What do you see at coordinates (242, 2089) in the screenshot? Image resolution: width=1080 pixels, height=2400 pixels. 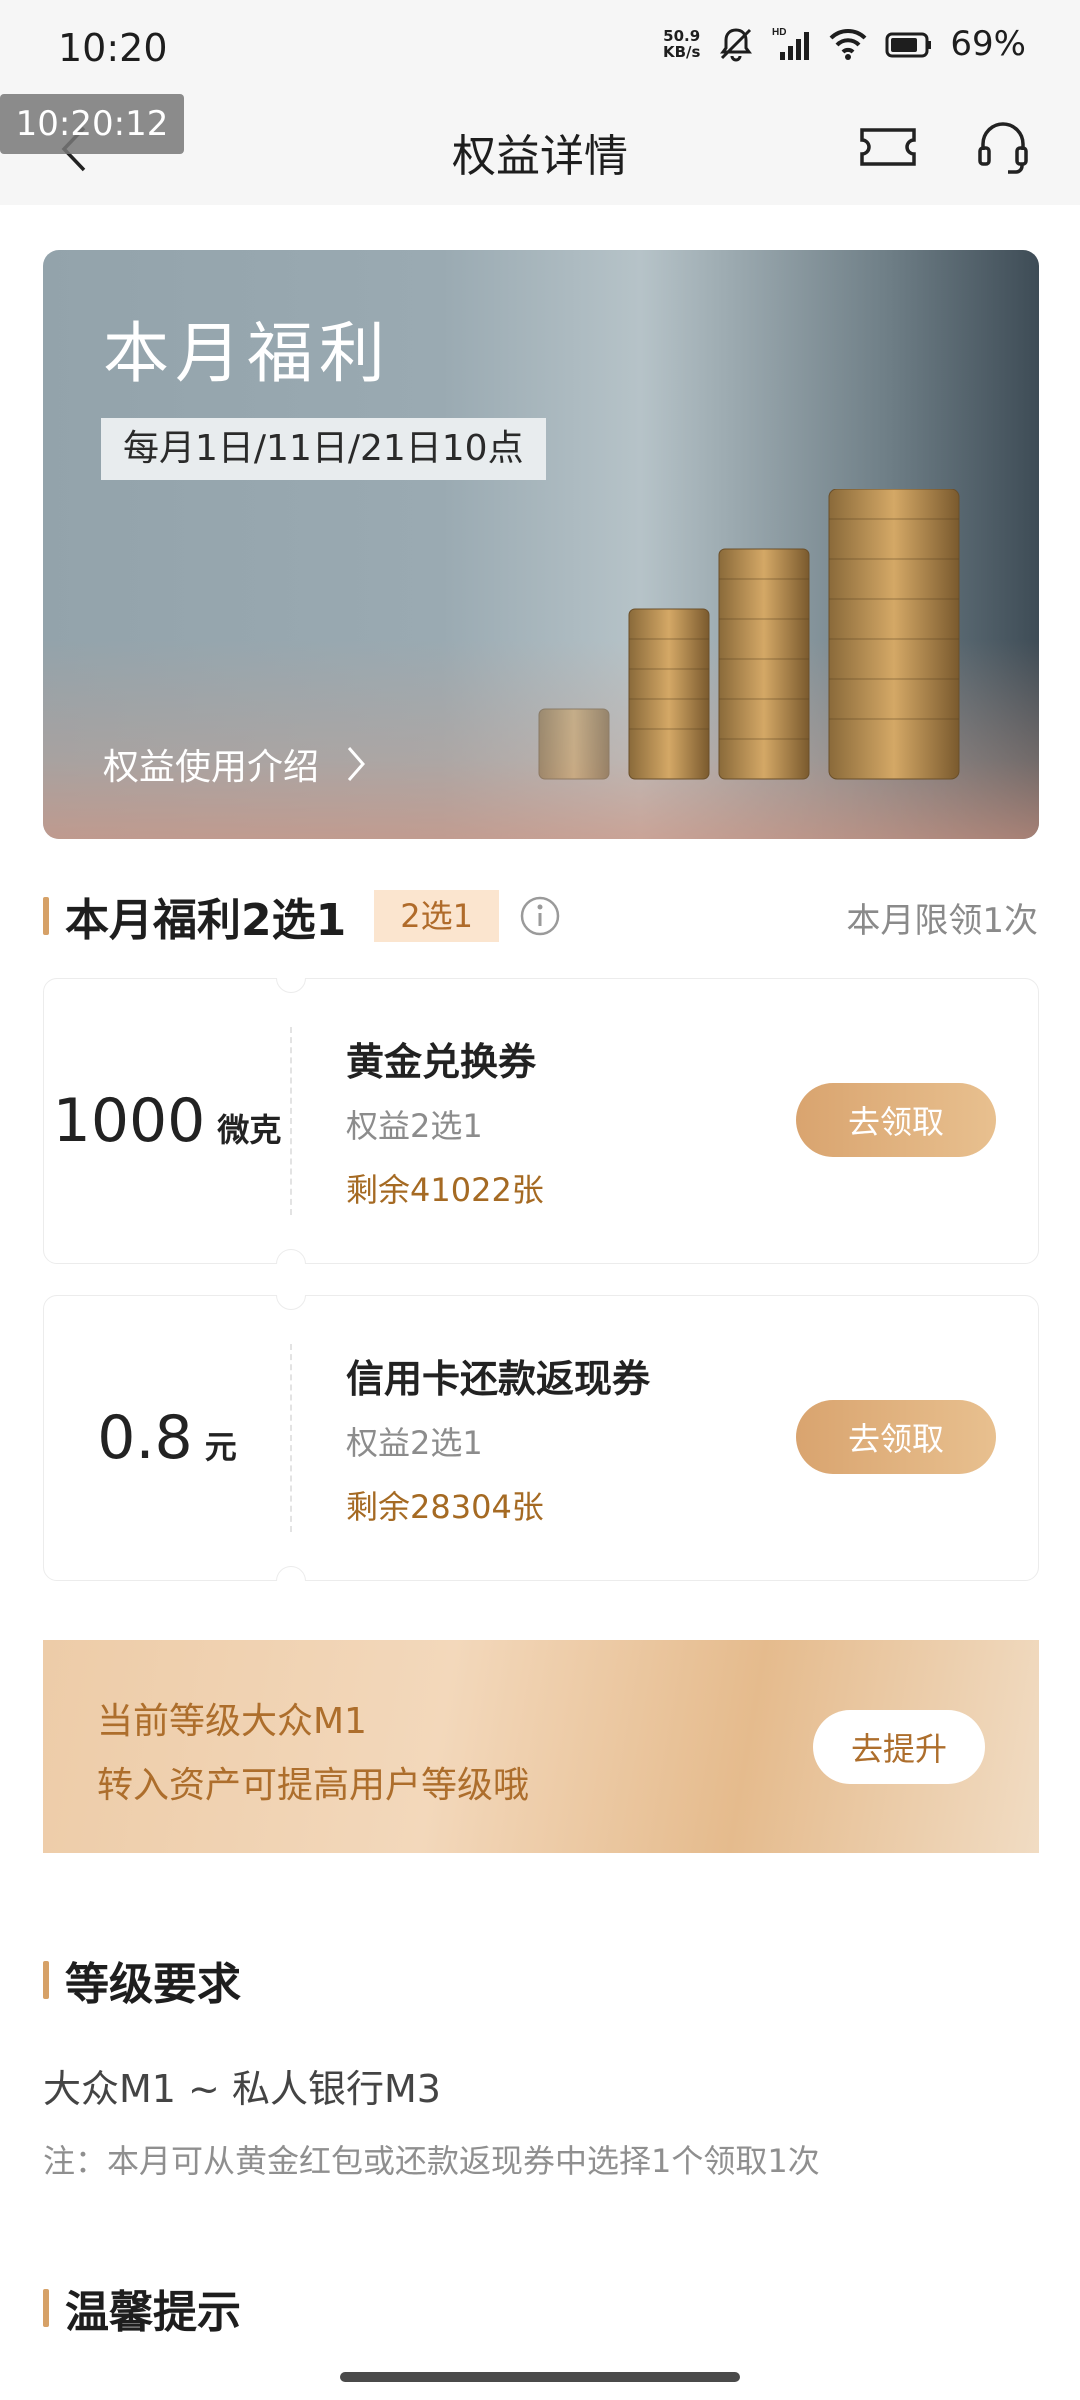 I see `level-range-text: 大众M1 ~ 私人银行M3` at bounding box center [242, 2089].